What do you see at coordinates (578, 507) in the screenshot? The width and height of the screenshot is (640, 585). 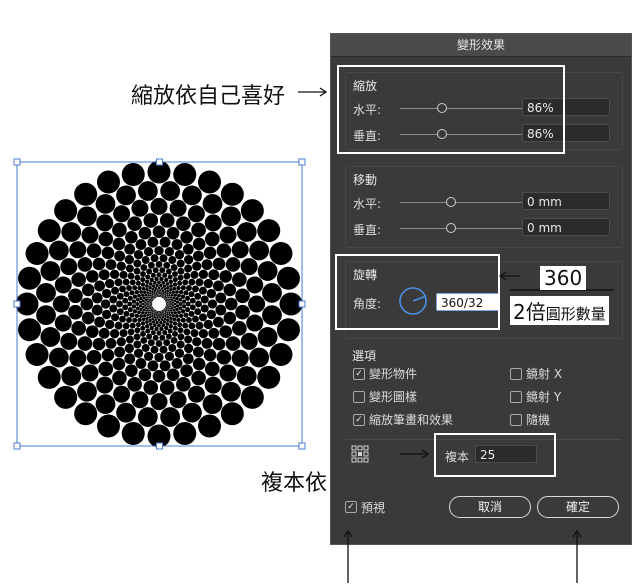 I see `ok-button: 確定` at bounding box center [578, 507].